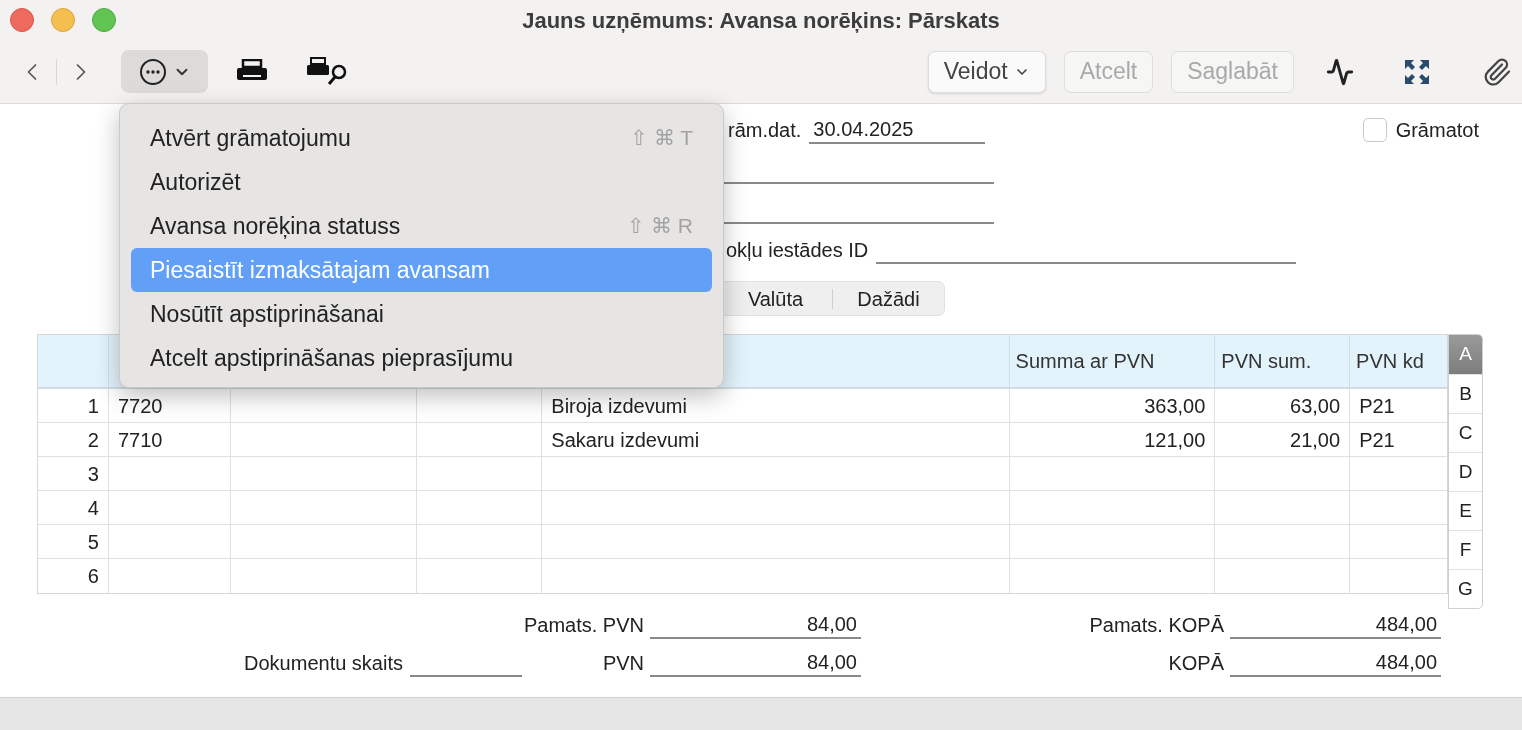  What do you see at coordinates (1390, 361) in the screenshot?
I see `column-header: PVN kd` at bounding box center [1390, 361].